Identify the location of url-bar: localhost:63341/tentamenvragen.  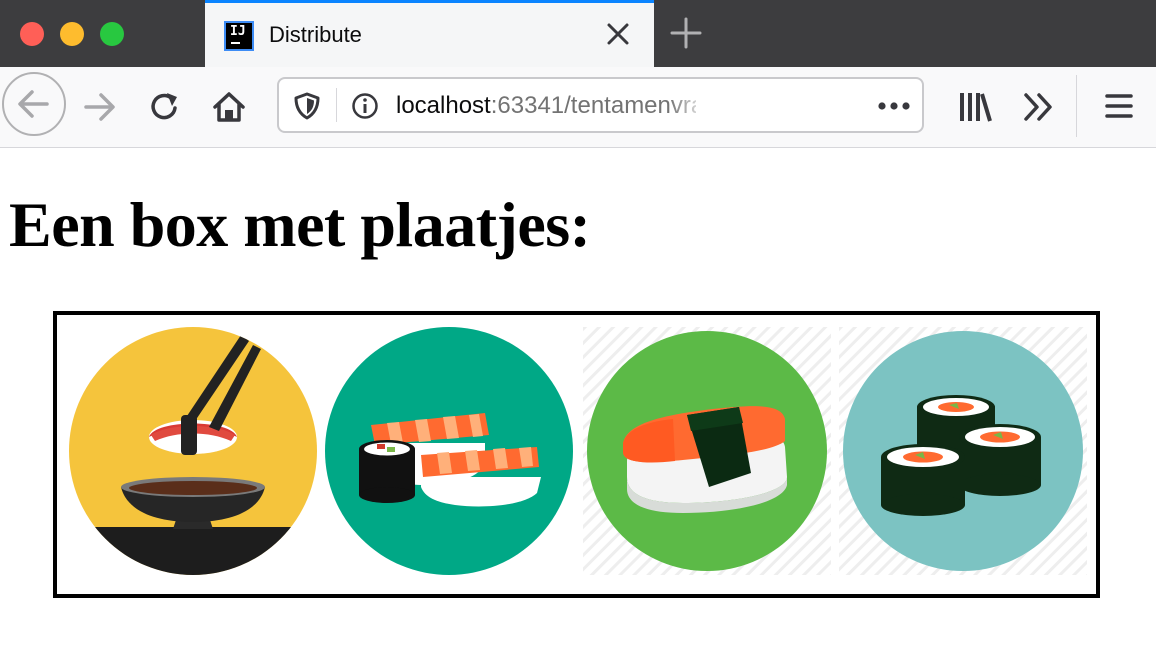
(600, 105).